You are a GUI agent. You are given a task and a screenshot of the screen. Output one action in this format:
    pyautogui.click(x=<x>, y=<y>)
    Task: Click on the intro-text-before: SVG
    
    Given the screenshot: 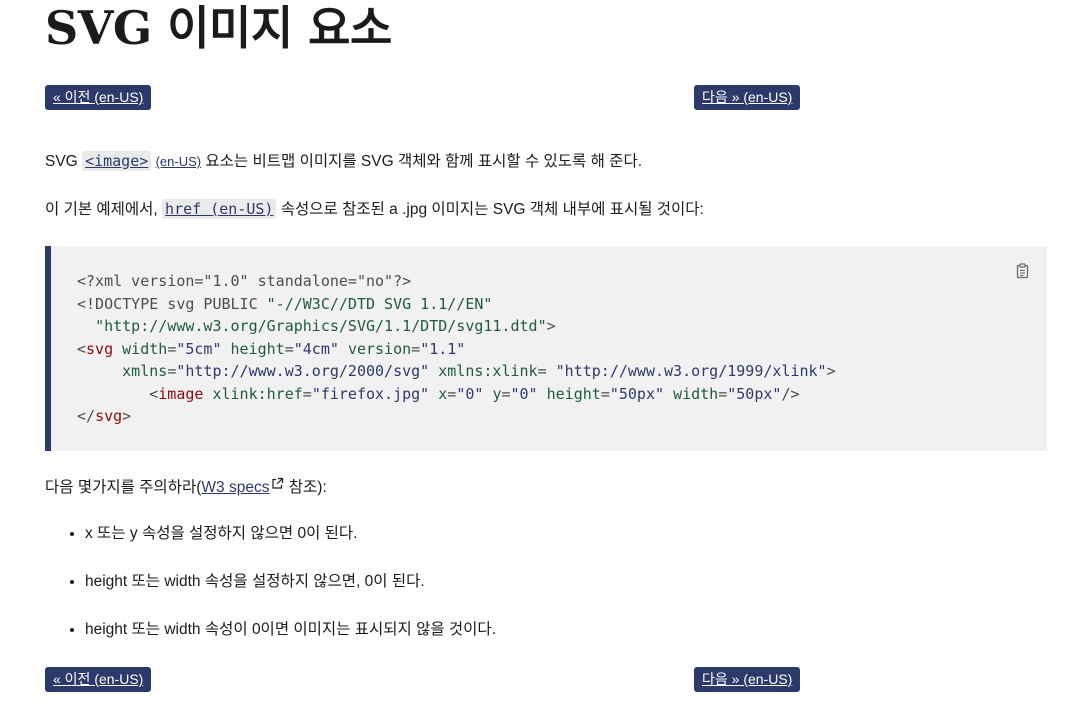 What is the action you would take?
    pyautogui.click(x=64, y=161)
    